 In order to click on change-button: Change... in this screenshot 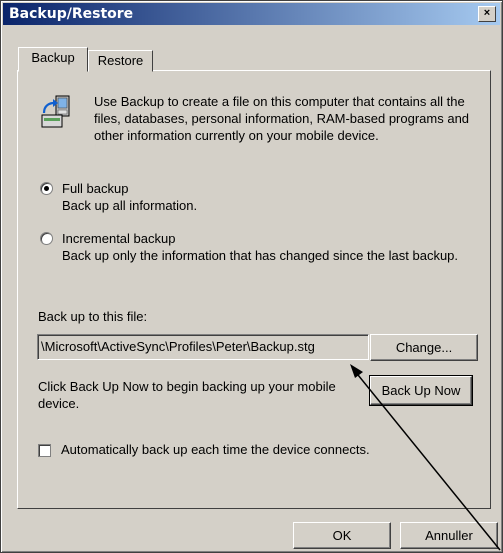, I will do `click(424, 347)`.